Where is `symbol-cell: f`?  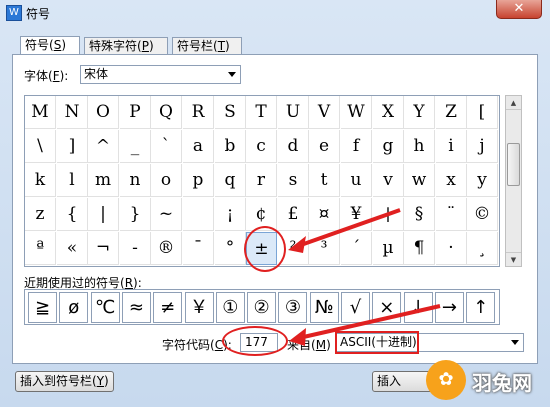
symbol-cell: f is located at coordinates (356, 146).